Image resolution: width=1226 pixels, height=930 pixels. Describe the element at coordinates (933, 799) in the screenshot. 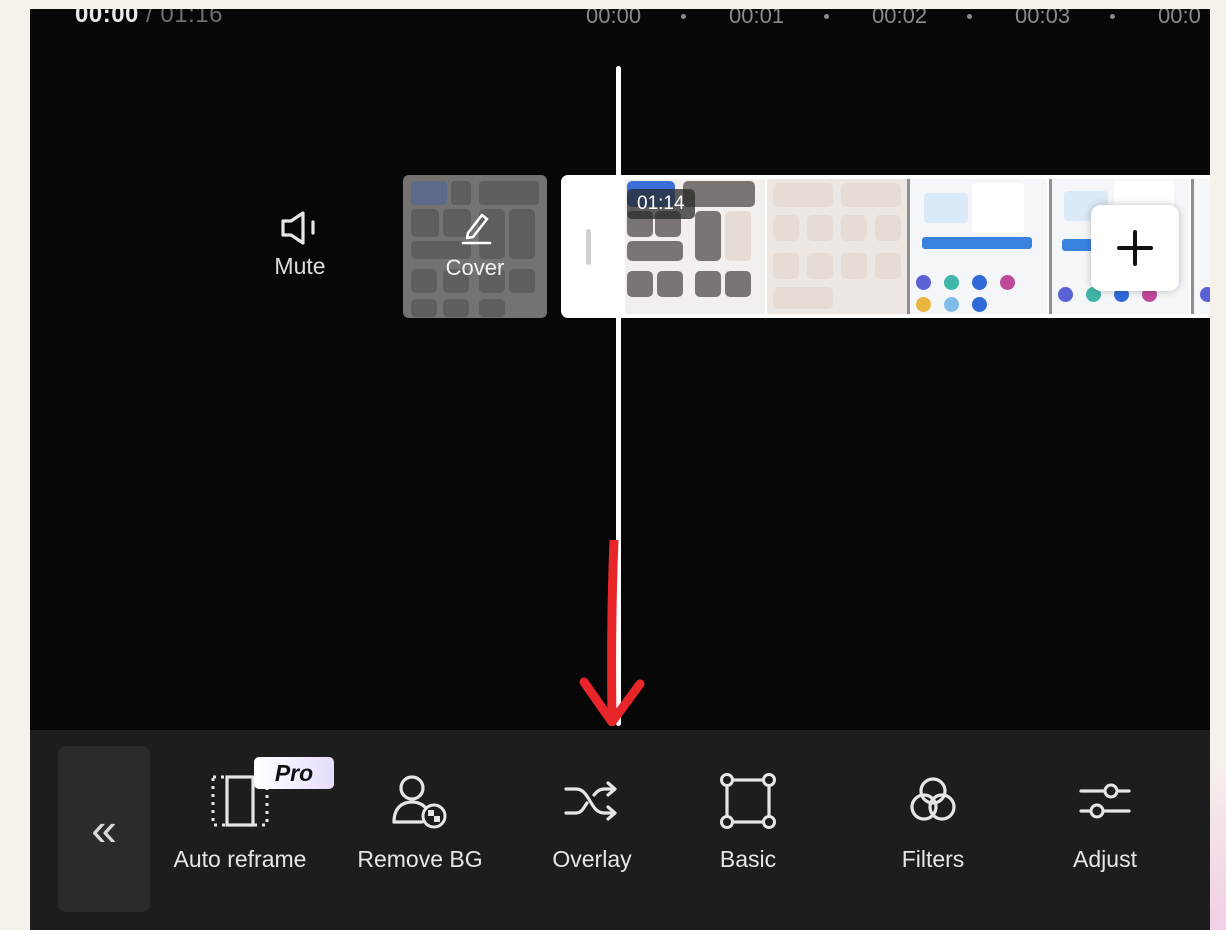

I see `filters-icon` at that location.